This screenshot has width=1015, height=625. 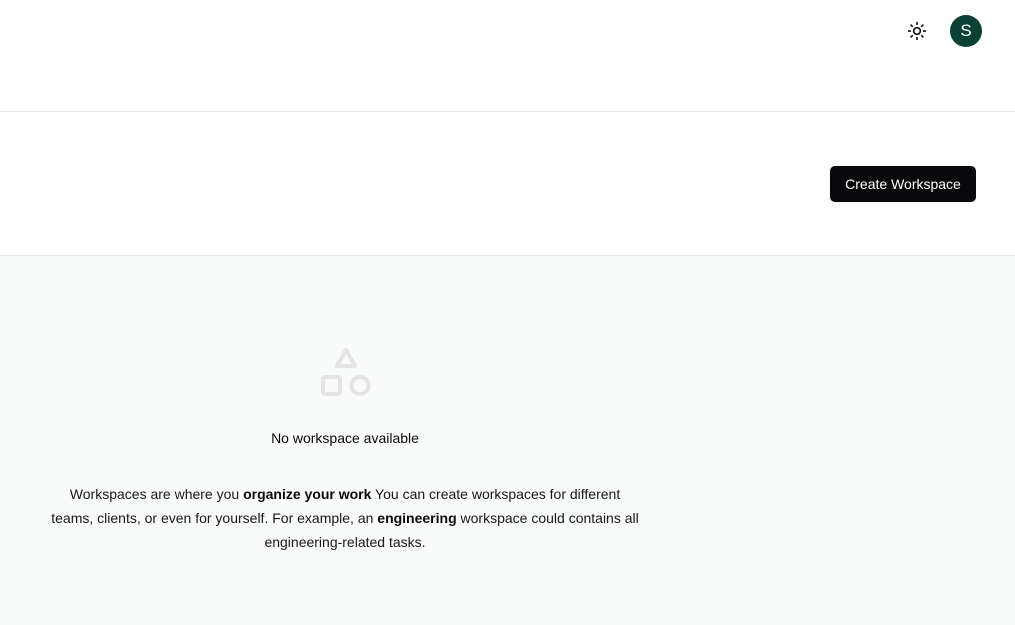 I want to click on description-bold-text: organize your work, so click(x=307, y=494).